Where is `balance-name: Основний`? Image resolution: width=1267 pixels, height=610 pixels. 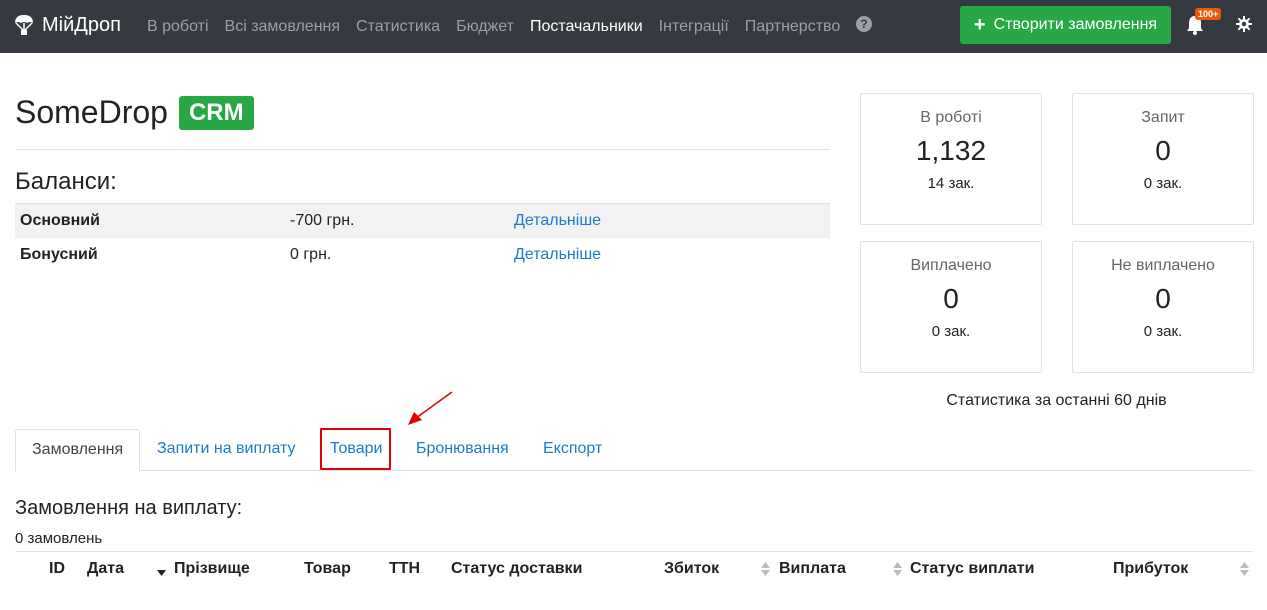
balance-name: Основний is located at coordinates (150, 220).